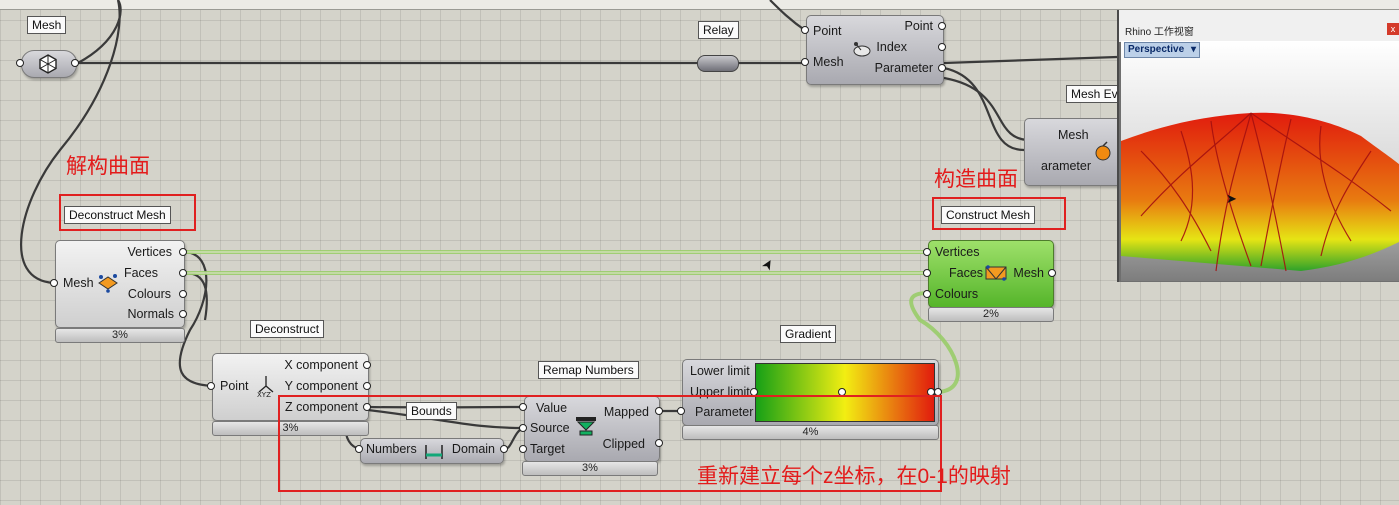 Image resolution: width=1399 pixels, height=505 pixels. I want to click on cm-port-out-mesh, so click(1052, 273).